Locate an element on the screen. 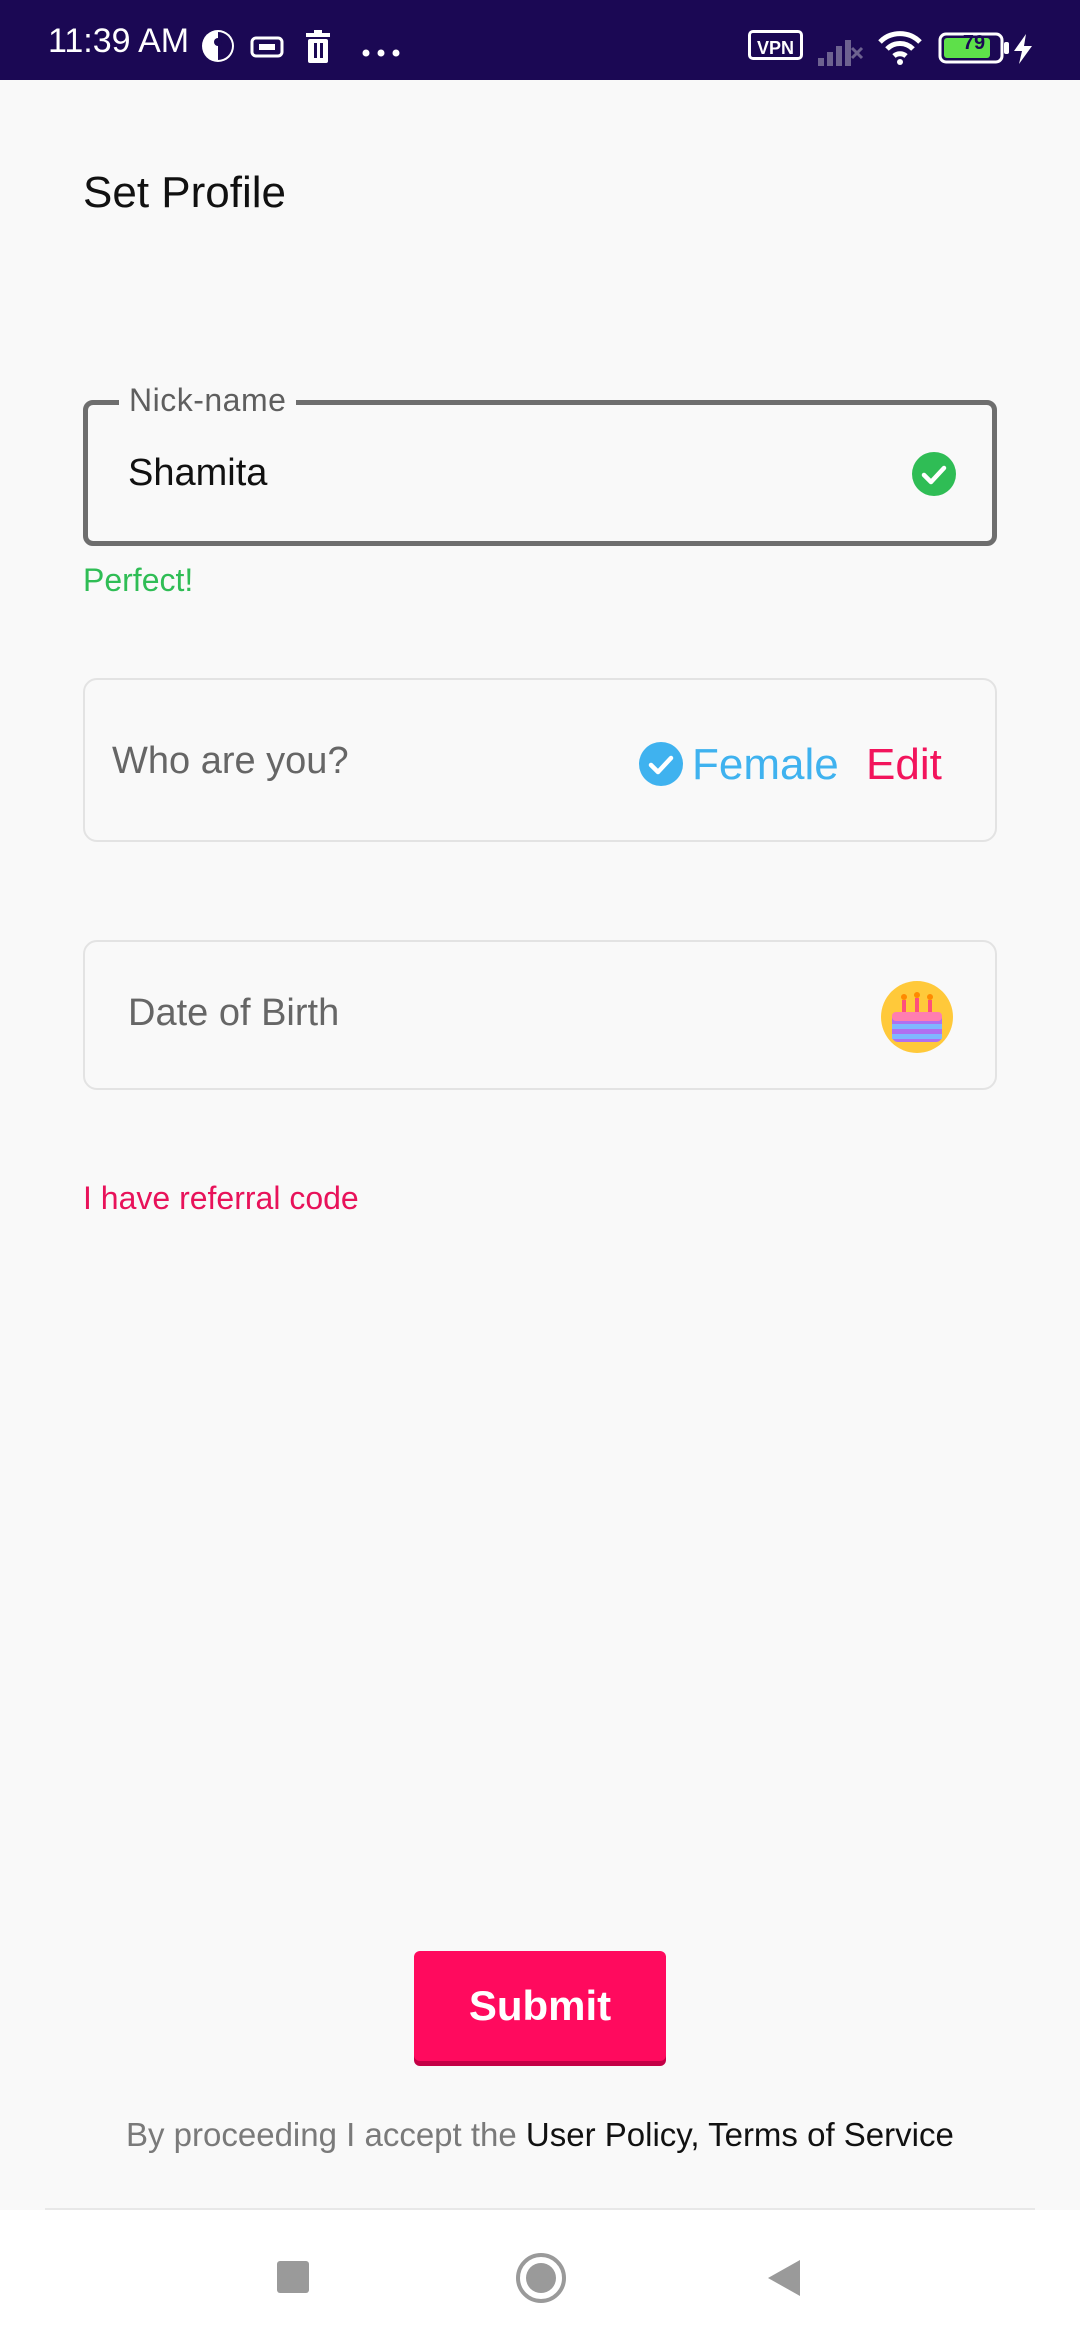 This screenshot has width=1080, height=2340. vpn-badge: VPN is located at coordinates (776, 45).